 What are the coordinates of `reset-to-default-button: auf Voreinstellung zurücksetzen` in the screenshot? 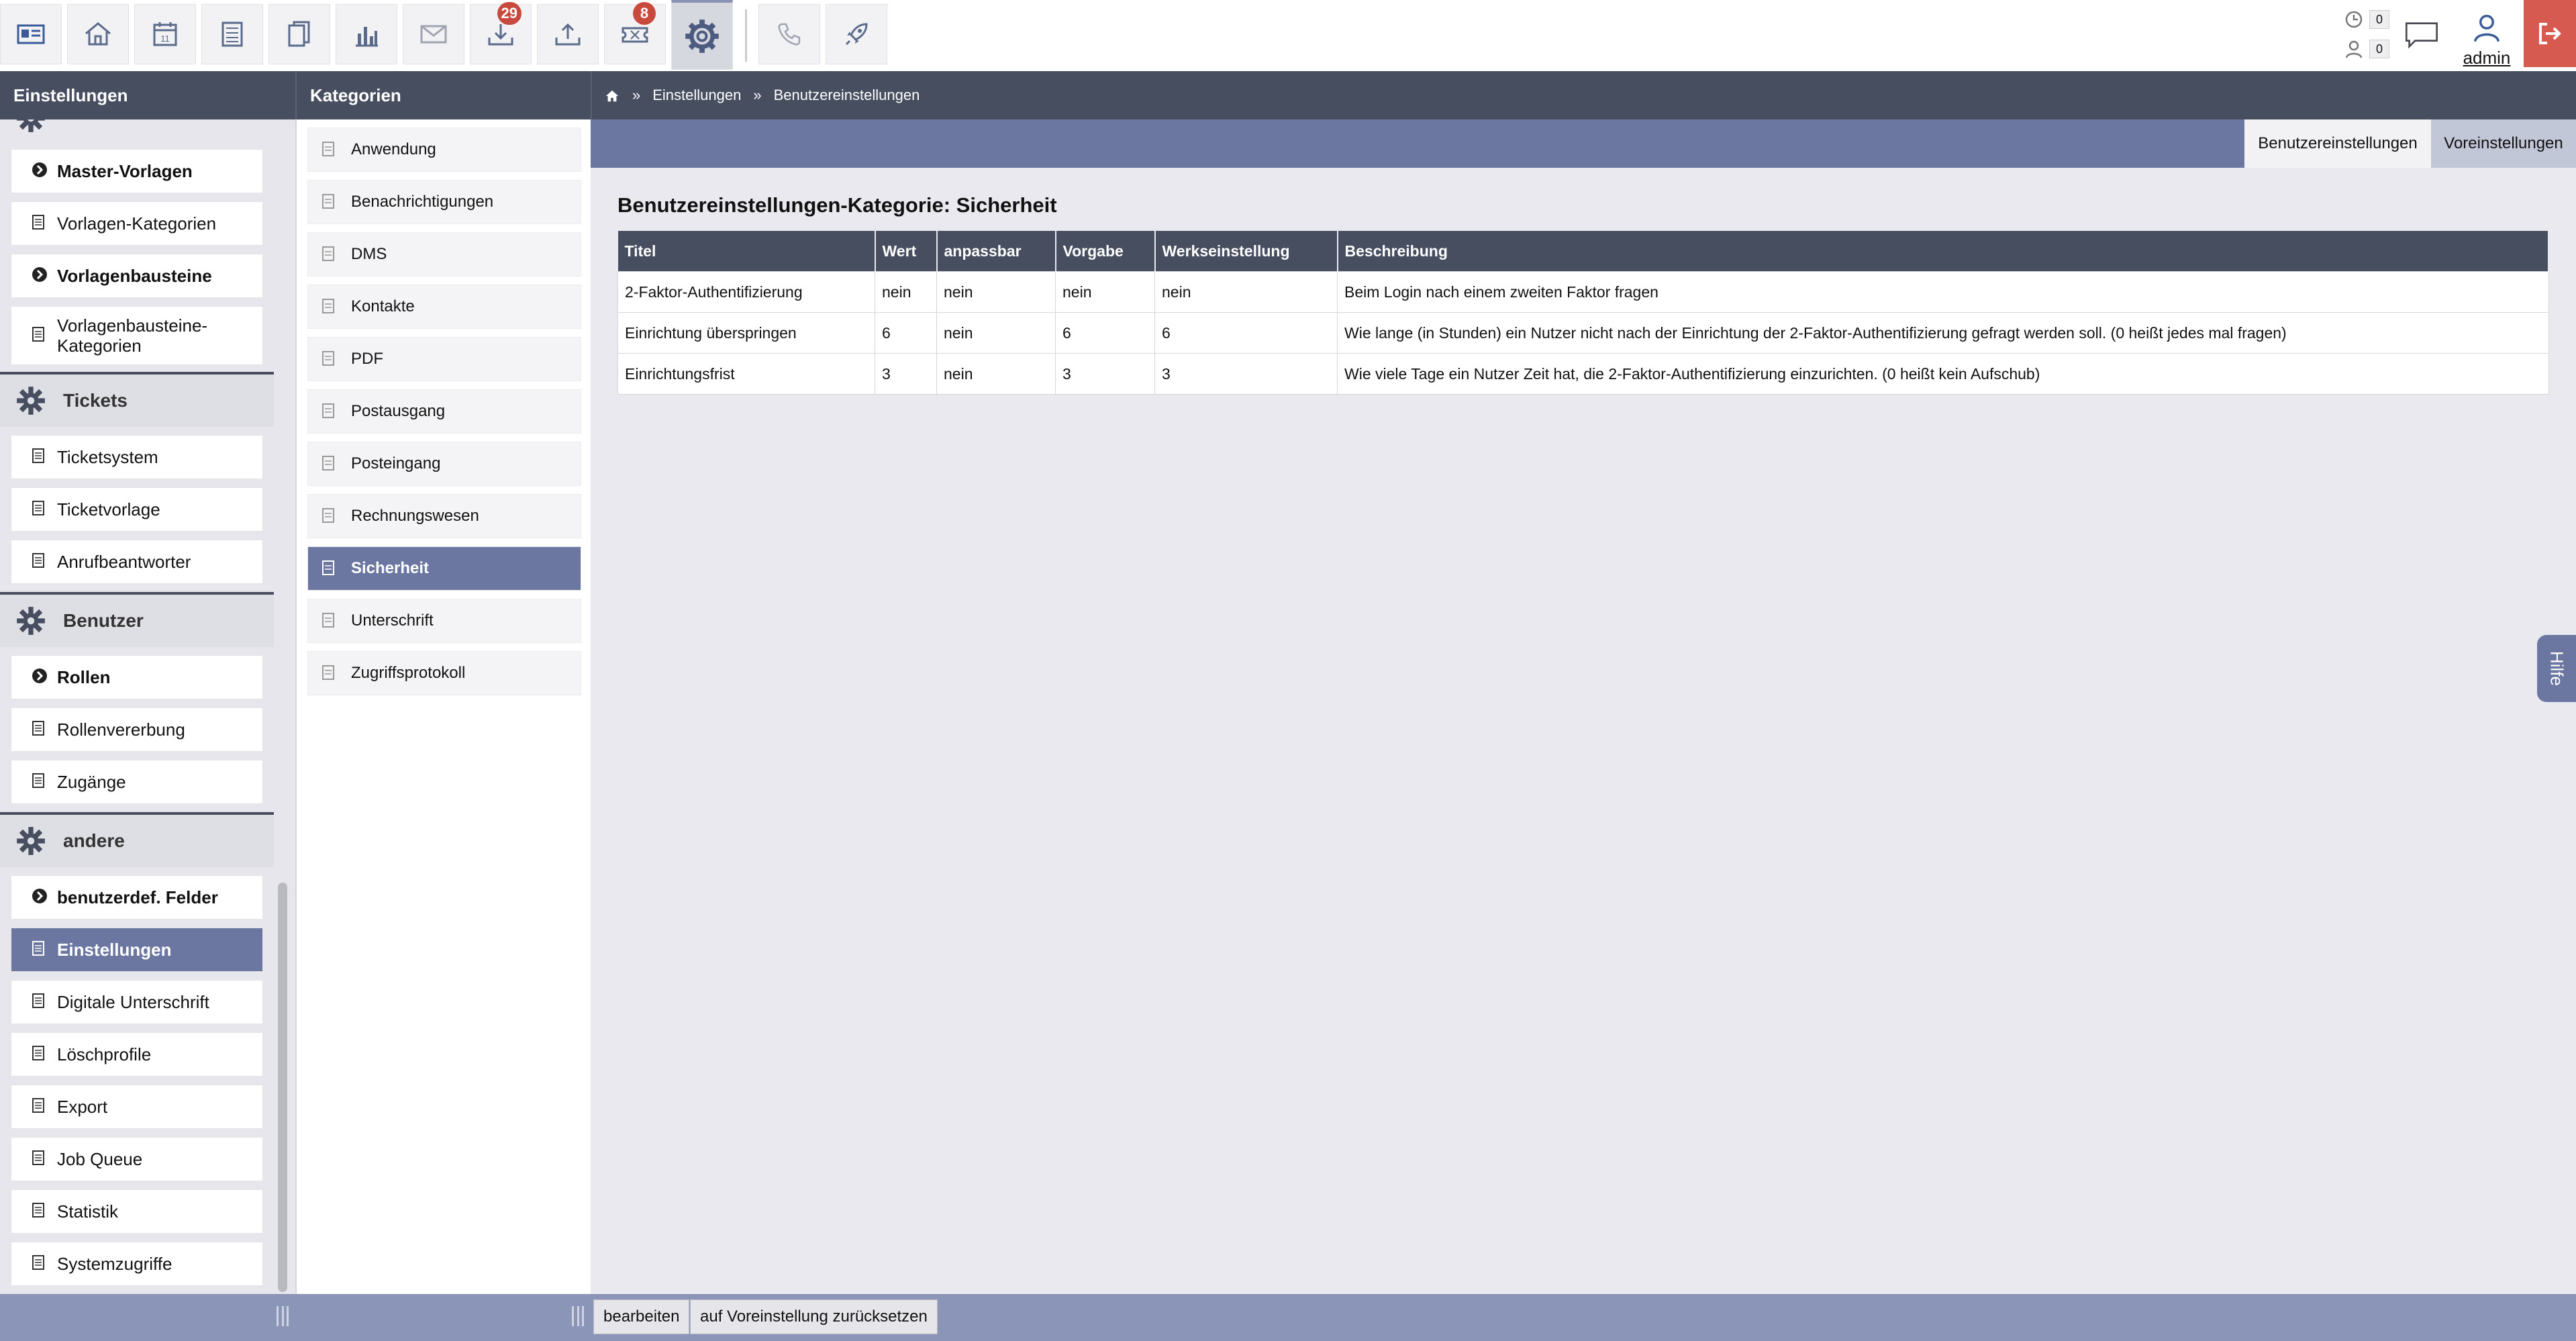 It's located at (814, 1316).